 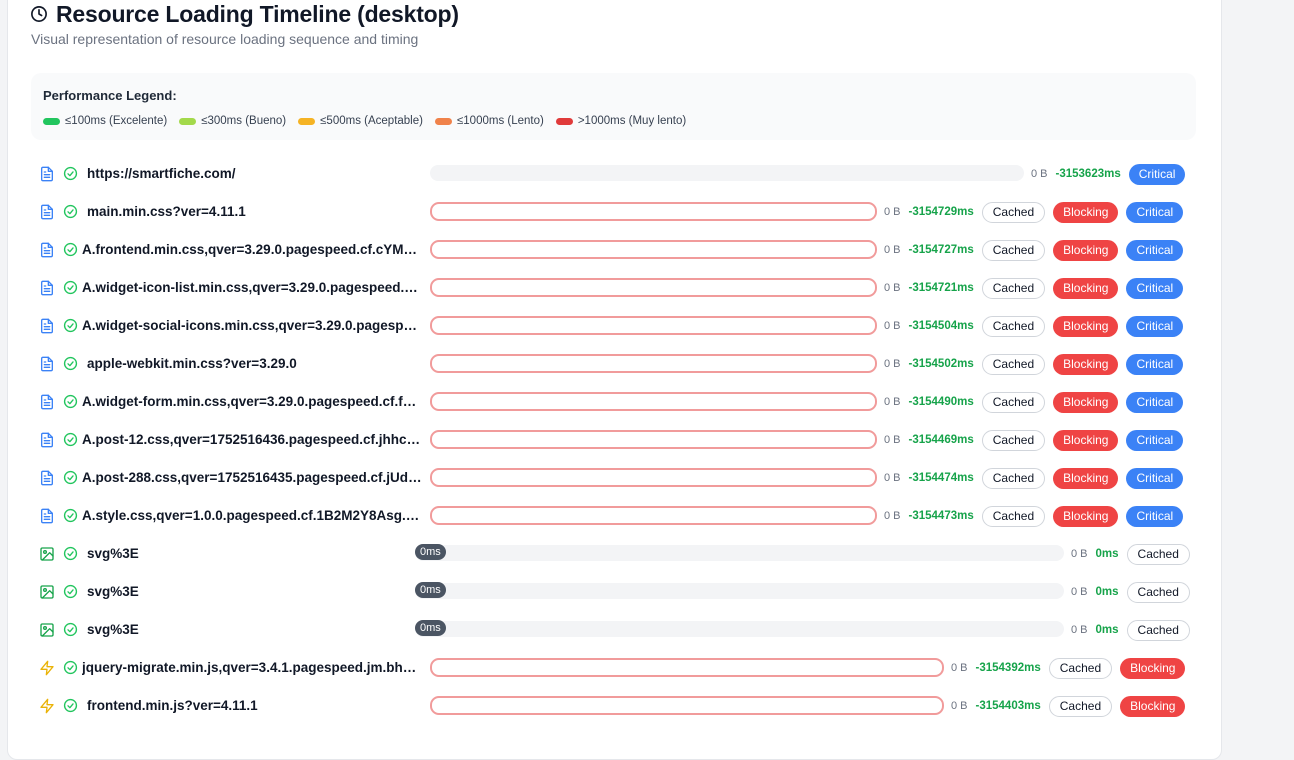 I want to click on duration-label: 0ms, so click(x=430, y=628).